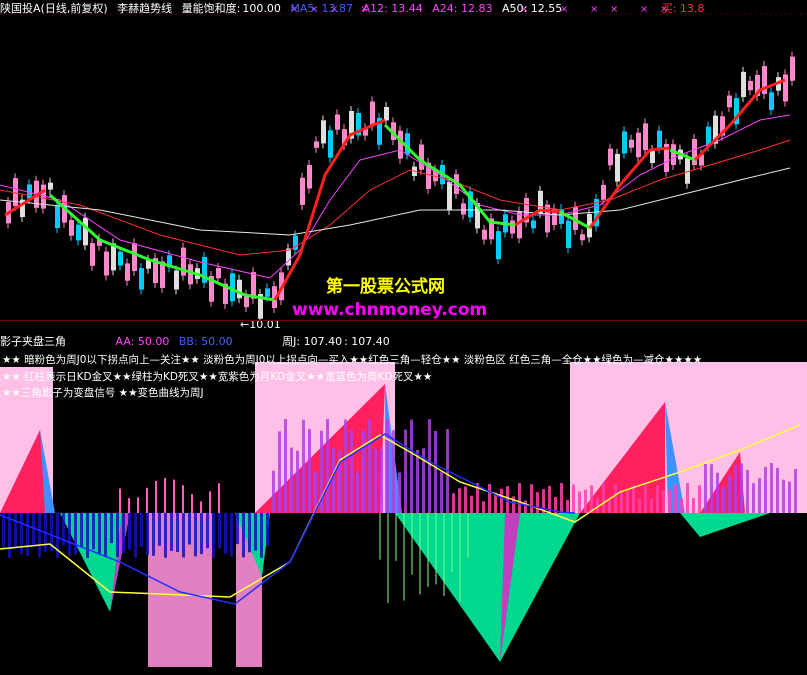 This screenshot has height=675, width=807. Describe the element at coordinates (462, 8) in the screenshot. I see `a24-value: A24: 12.83` at that location.